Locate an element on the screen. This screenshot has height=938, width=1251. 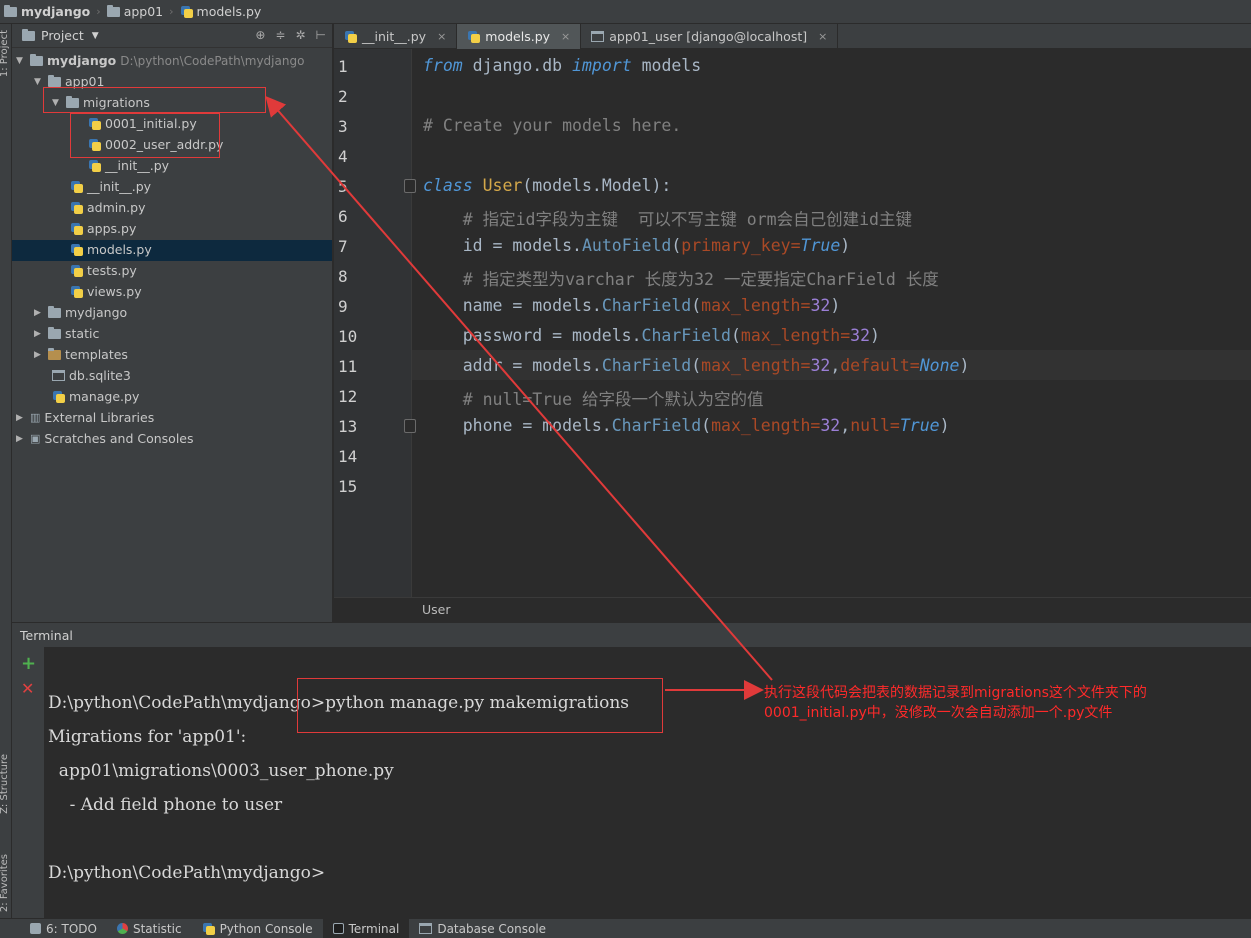
annotation-line: 0001_initial.py中，没修改一次会自动添加一个.py文件 is located at coordinates (938, 713).